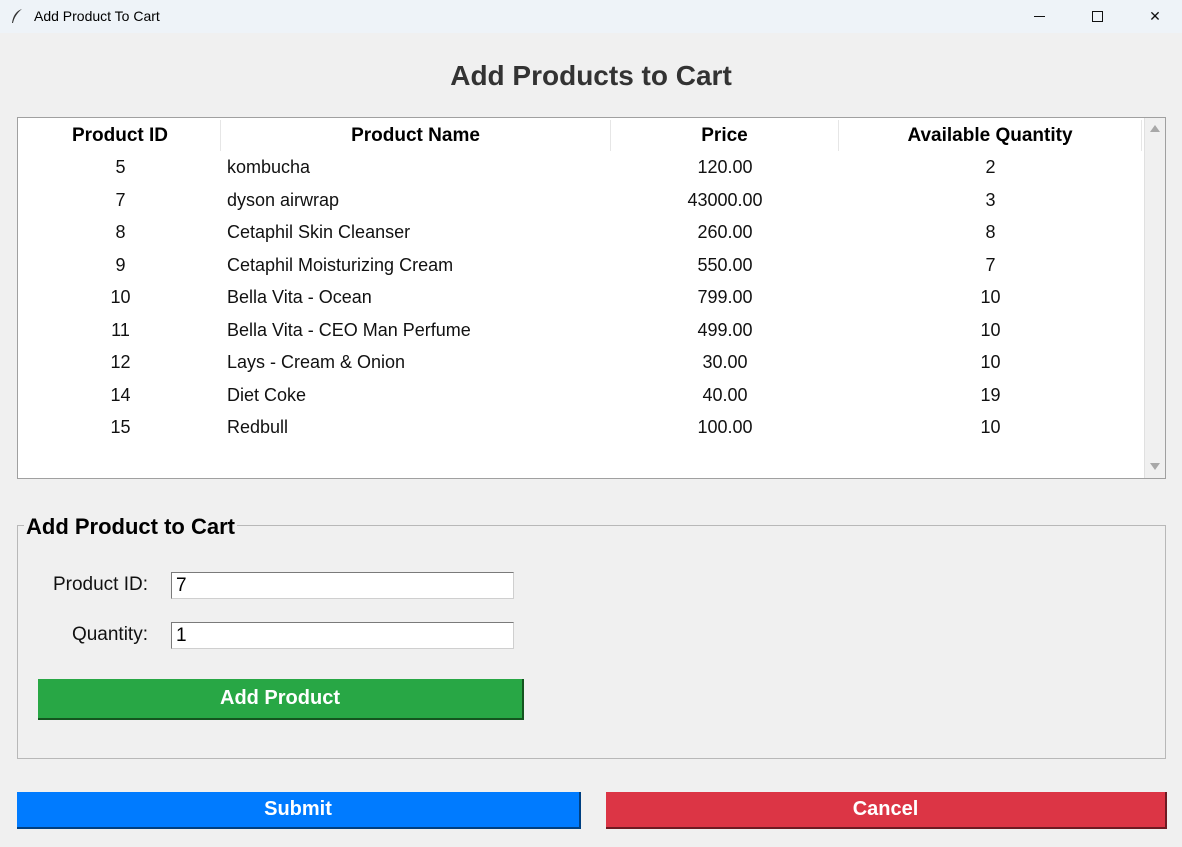 The width and height of the screenshot is (1182, 847). What do you see at coordinates (1155, 128) in the screenshot?
I see `scroll-up-icon` at bounding box center [1155, 128].